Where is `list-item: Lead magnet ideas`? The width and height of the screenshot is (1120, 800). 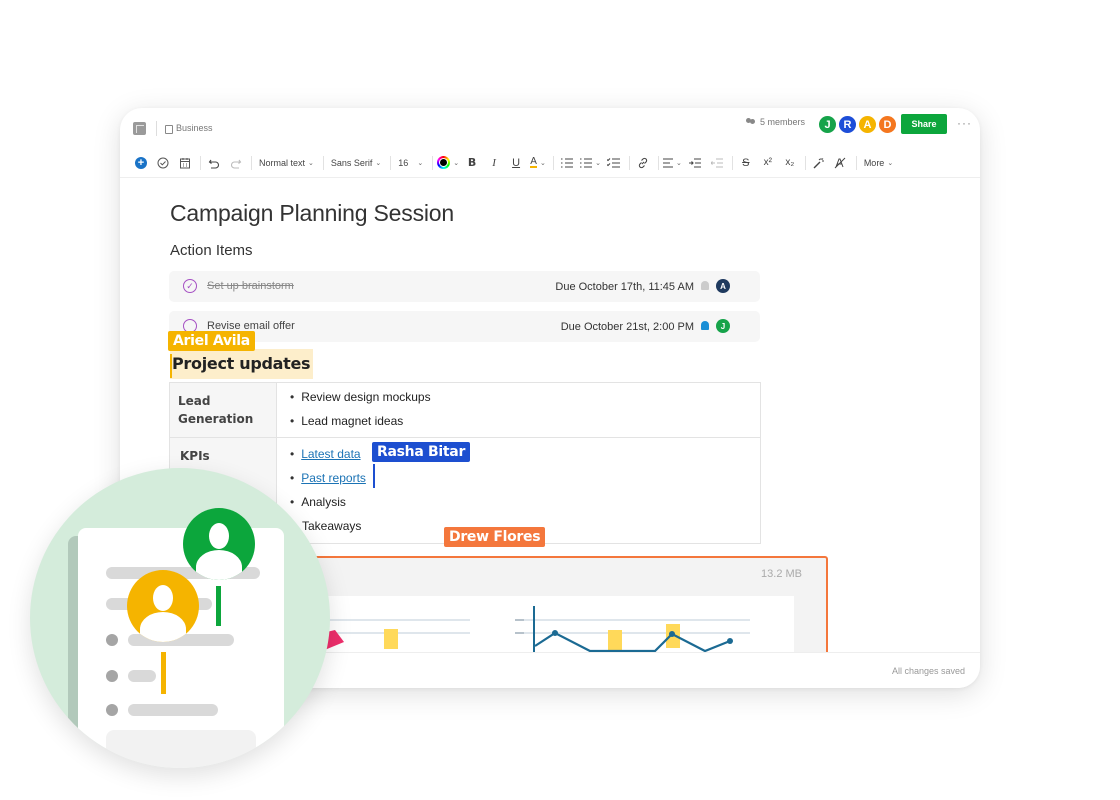 list-item: Lead magnet ideas is located at coordinates (525, 425).